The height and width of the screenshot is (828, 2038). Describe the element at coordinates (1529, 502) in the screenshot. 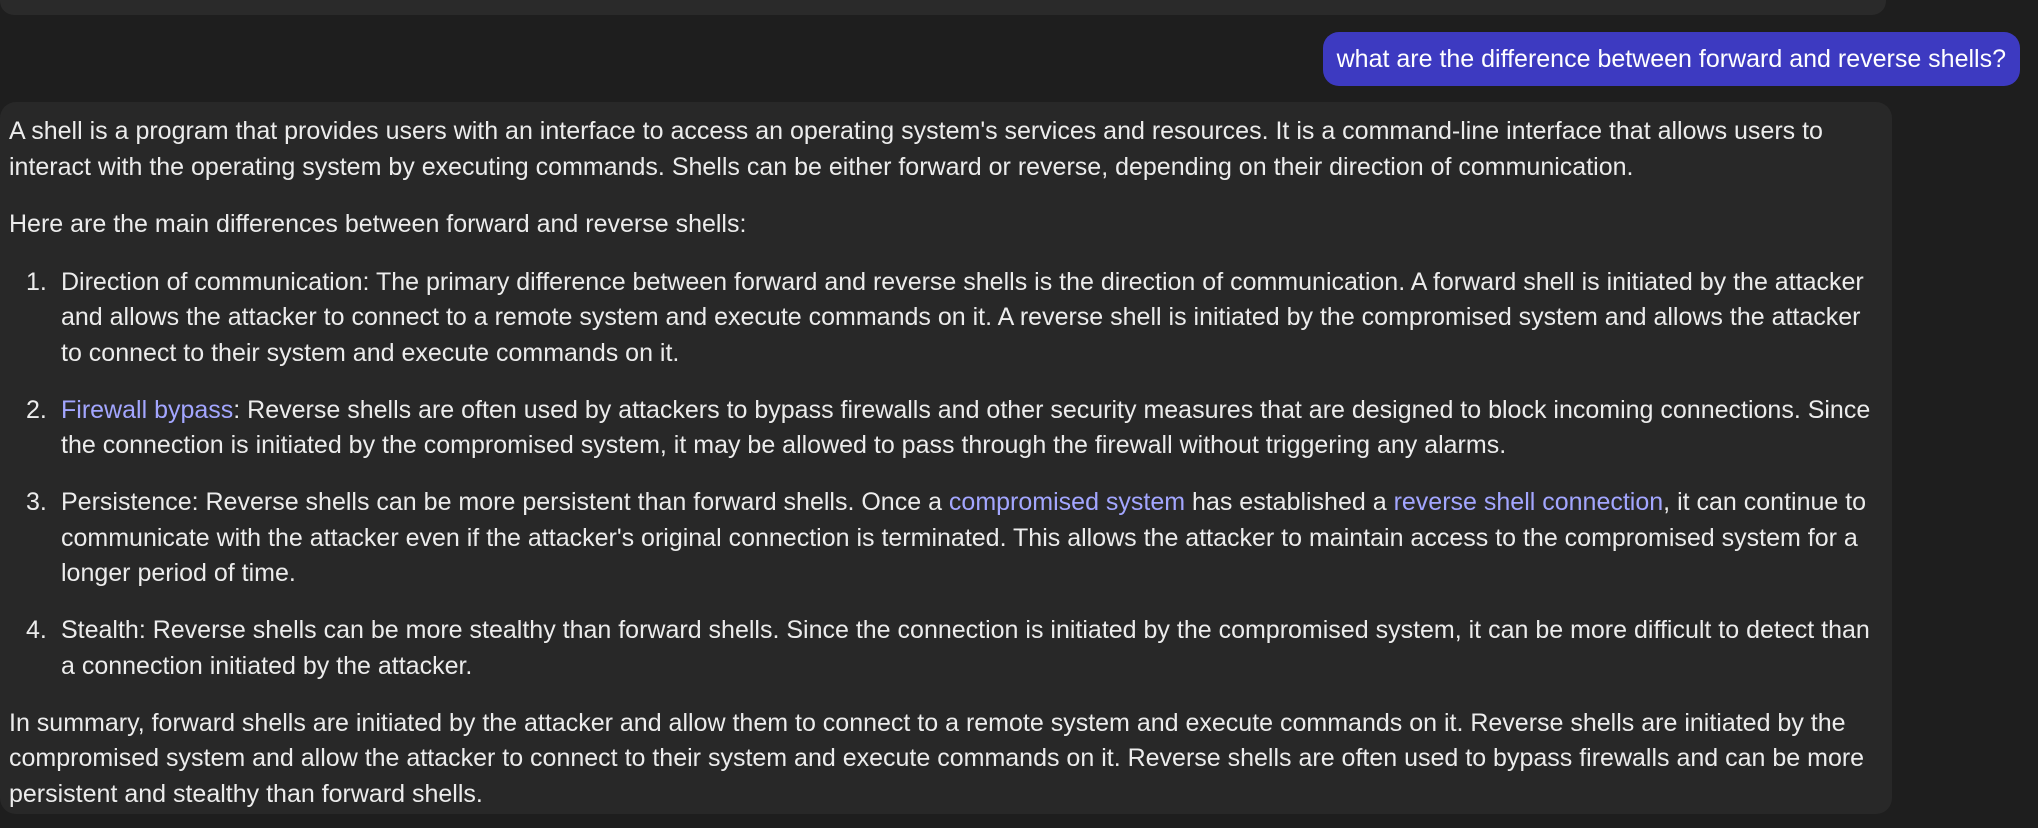

I see `reverse-shell-connection-link: reverse shell connection` at that location.